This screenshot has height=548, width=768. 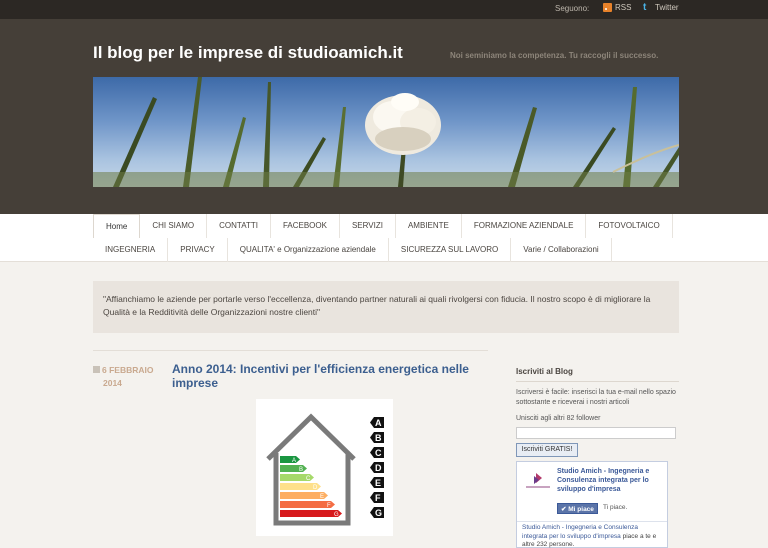 I want to click on twitter-label: Twitter, so click(x=667, y=7).